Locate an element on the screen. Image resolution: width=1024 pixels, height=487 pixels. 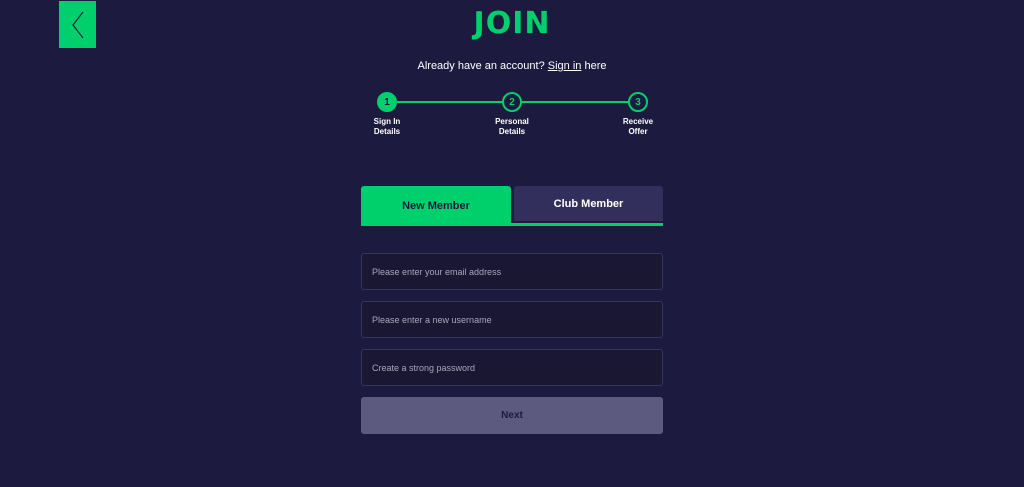
step-1-circle: 1 is located at coordinates (387, 102).